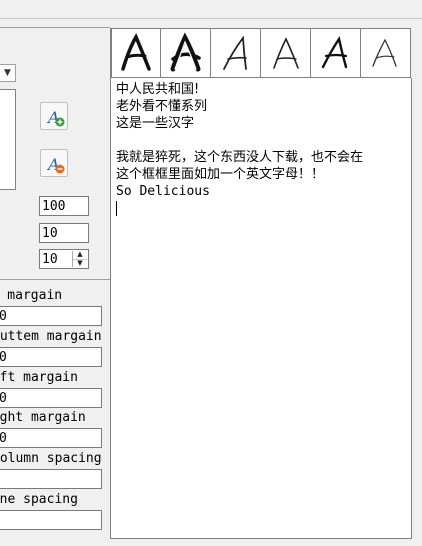  Describe the element at coordinates (31, 295) in the screenshot. I see `top-margin-label: Top margain` at that location.